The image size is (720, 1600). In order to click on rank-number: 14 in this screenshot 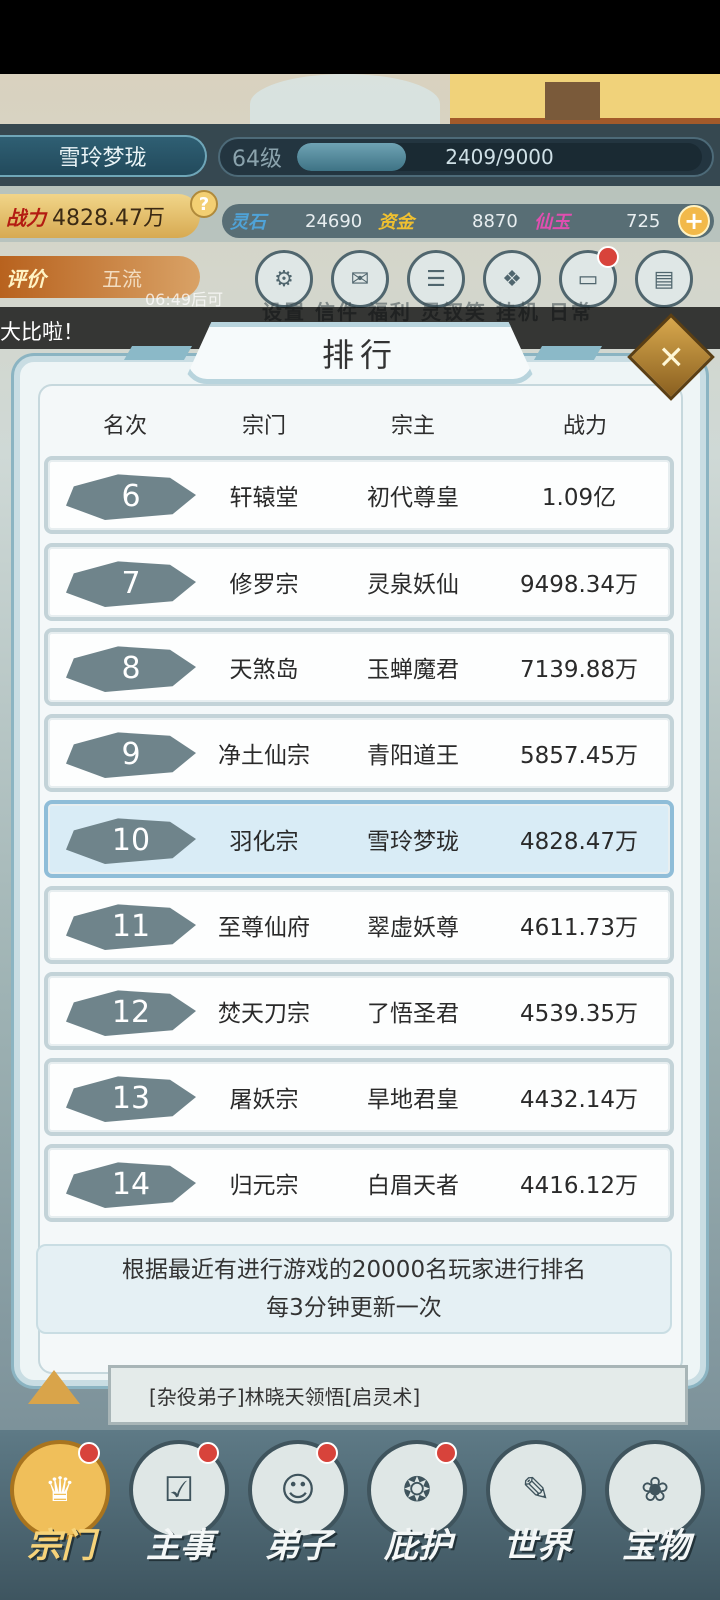, I will do `click(131, 1184)`.